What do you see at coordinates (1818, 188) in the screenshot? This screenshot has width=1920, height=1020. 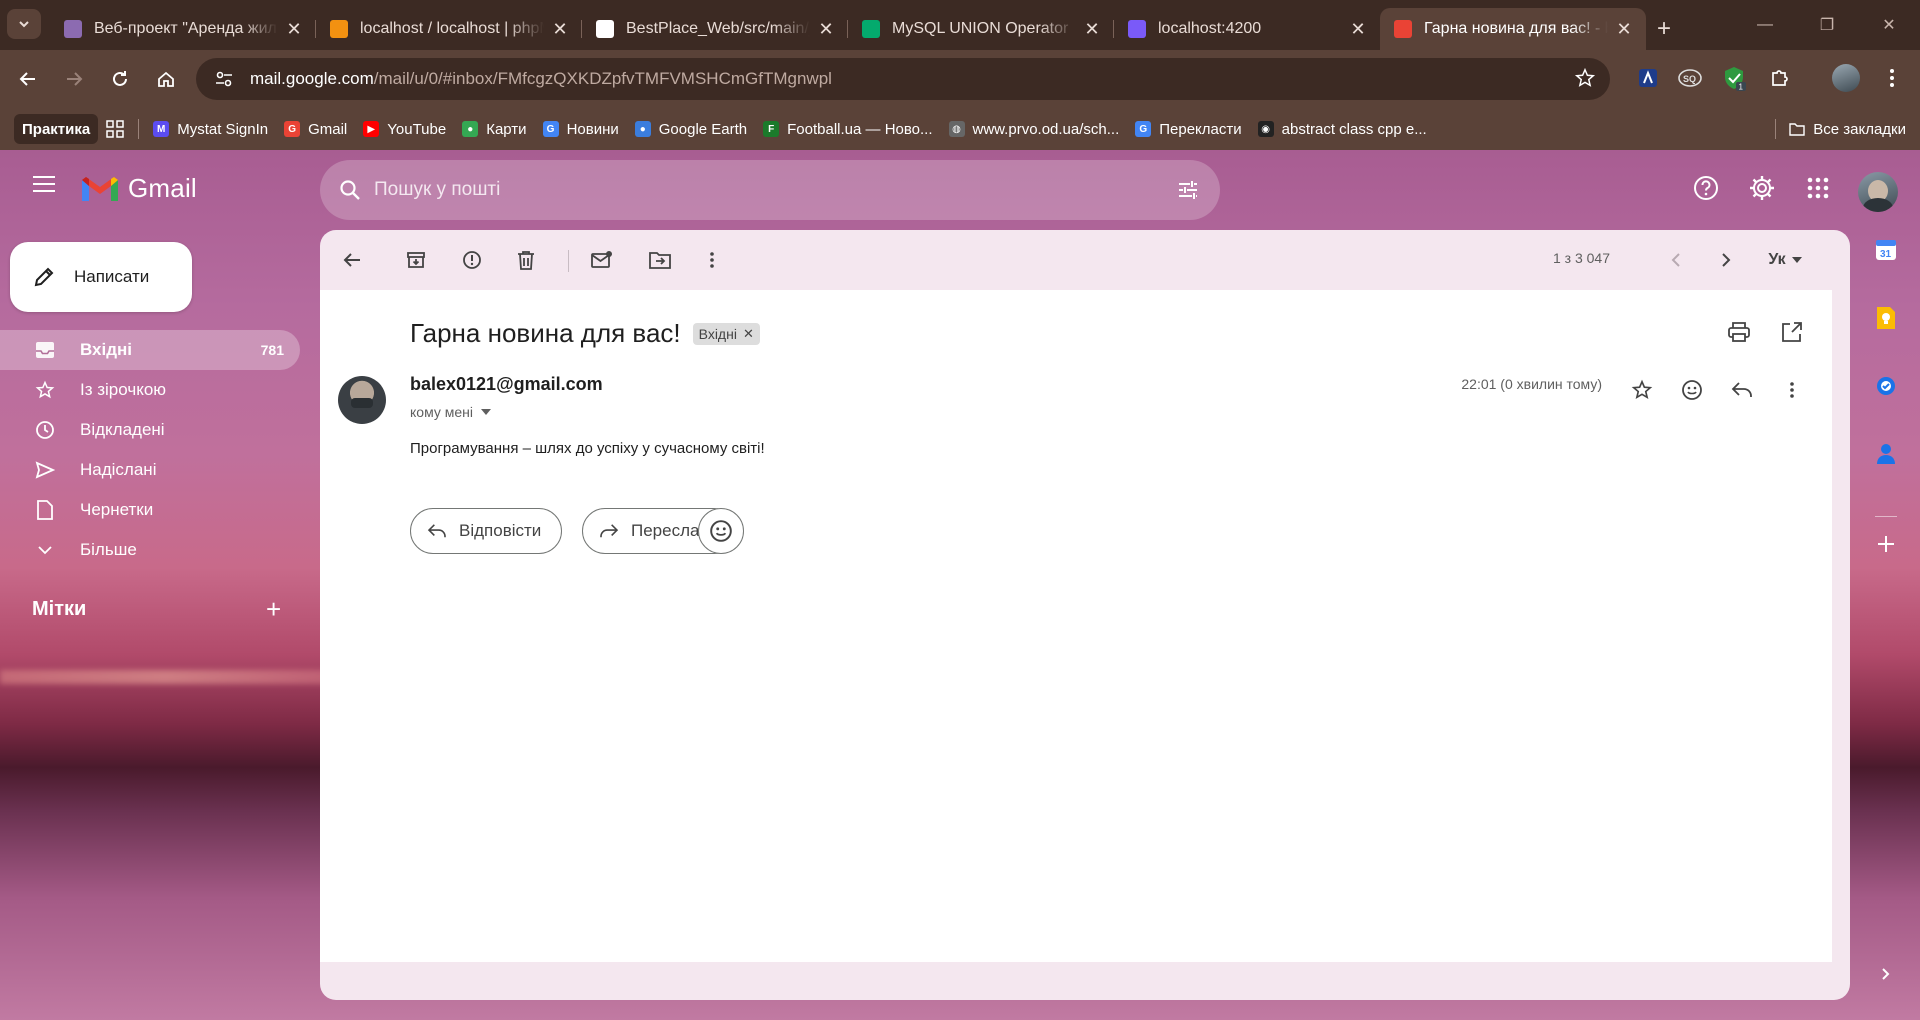 I see `google-apps-icon` at bounding box center [1818, 188].